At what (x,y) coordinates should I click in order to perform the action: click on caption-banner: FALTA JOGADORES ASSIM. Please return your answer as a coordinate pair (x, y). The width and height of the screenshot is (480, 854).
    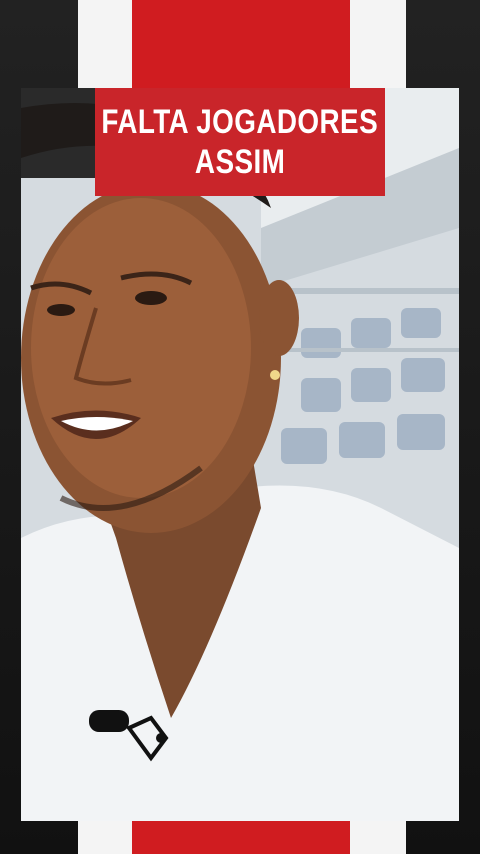
    Looking at the image, I should click on (240, 142).